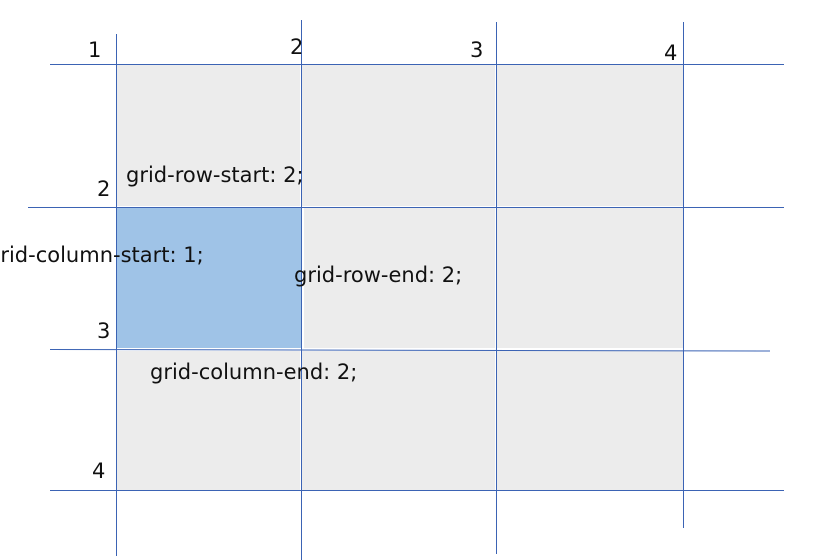 The image size is (840, 560). Describe the element at coordinates (590, 278) in the screenshot. I see `grid-cell-r2-c3` at that location.